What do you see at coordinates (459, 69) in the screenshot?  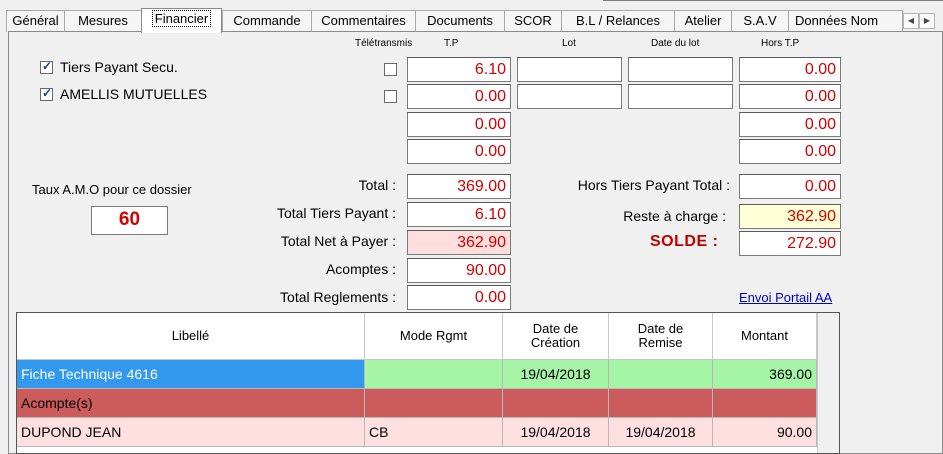 I see `tp-field-1: 6.10` at bounding box center [459, 69].